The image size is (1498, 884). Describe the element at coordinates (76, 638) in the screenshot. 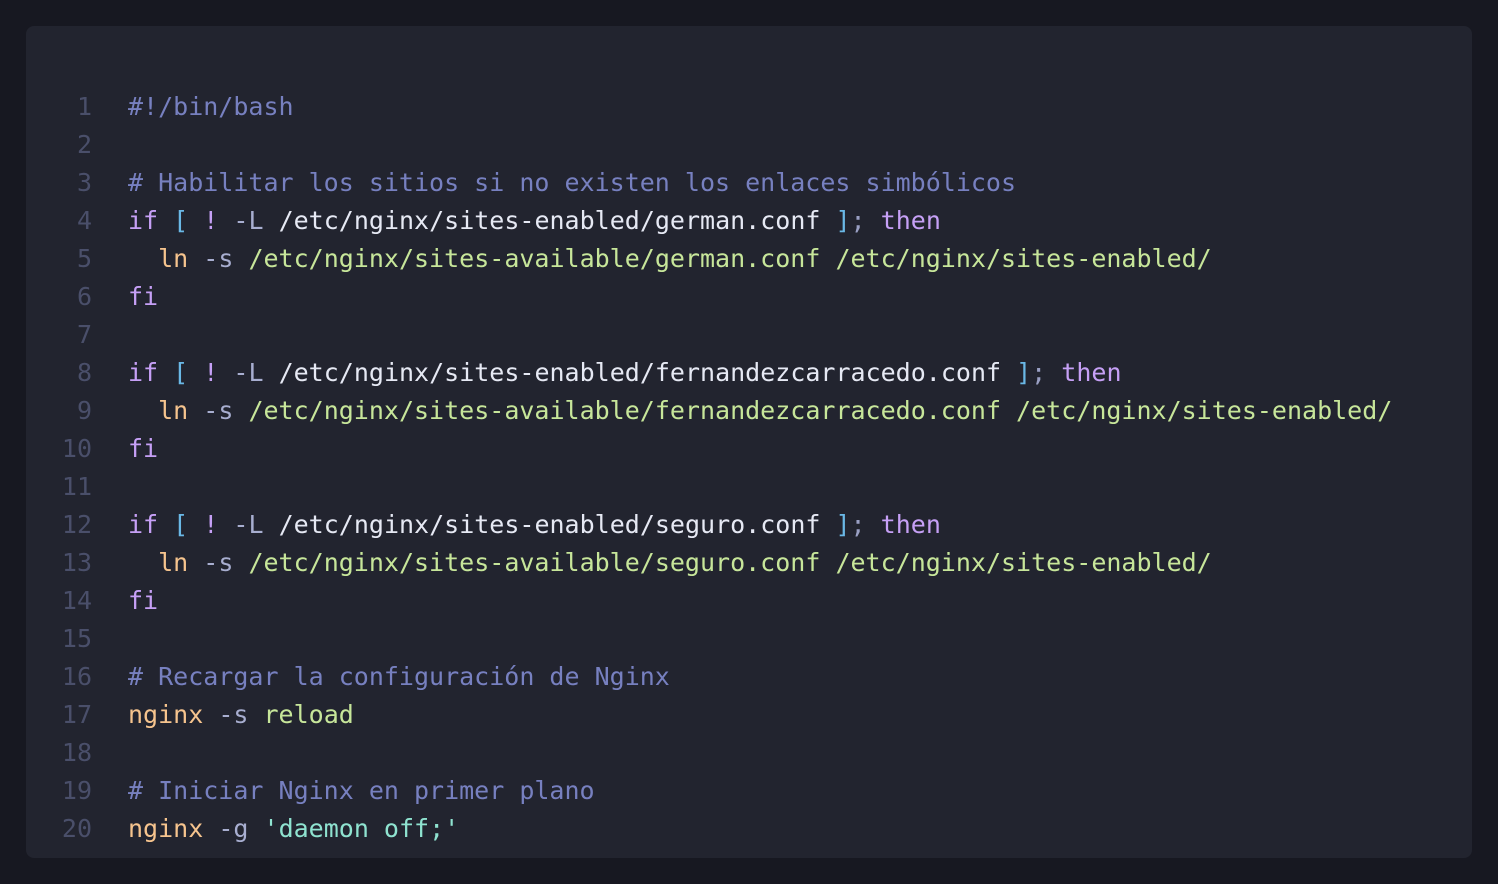

I see `line-number: 15` at that location.